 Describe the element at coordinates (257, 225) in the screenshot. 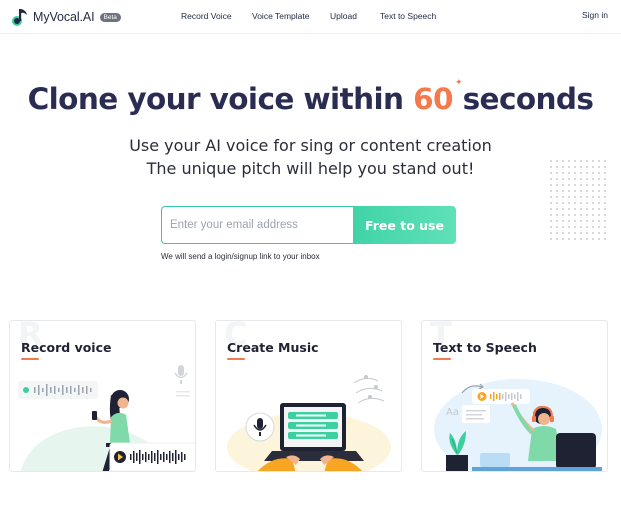

I see `email-input` at that location.